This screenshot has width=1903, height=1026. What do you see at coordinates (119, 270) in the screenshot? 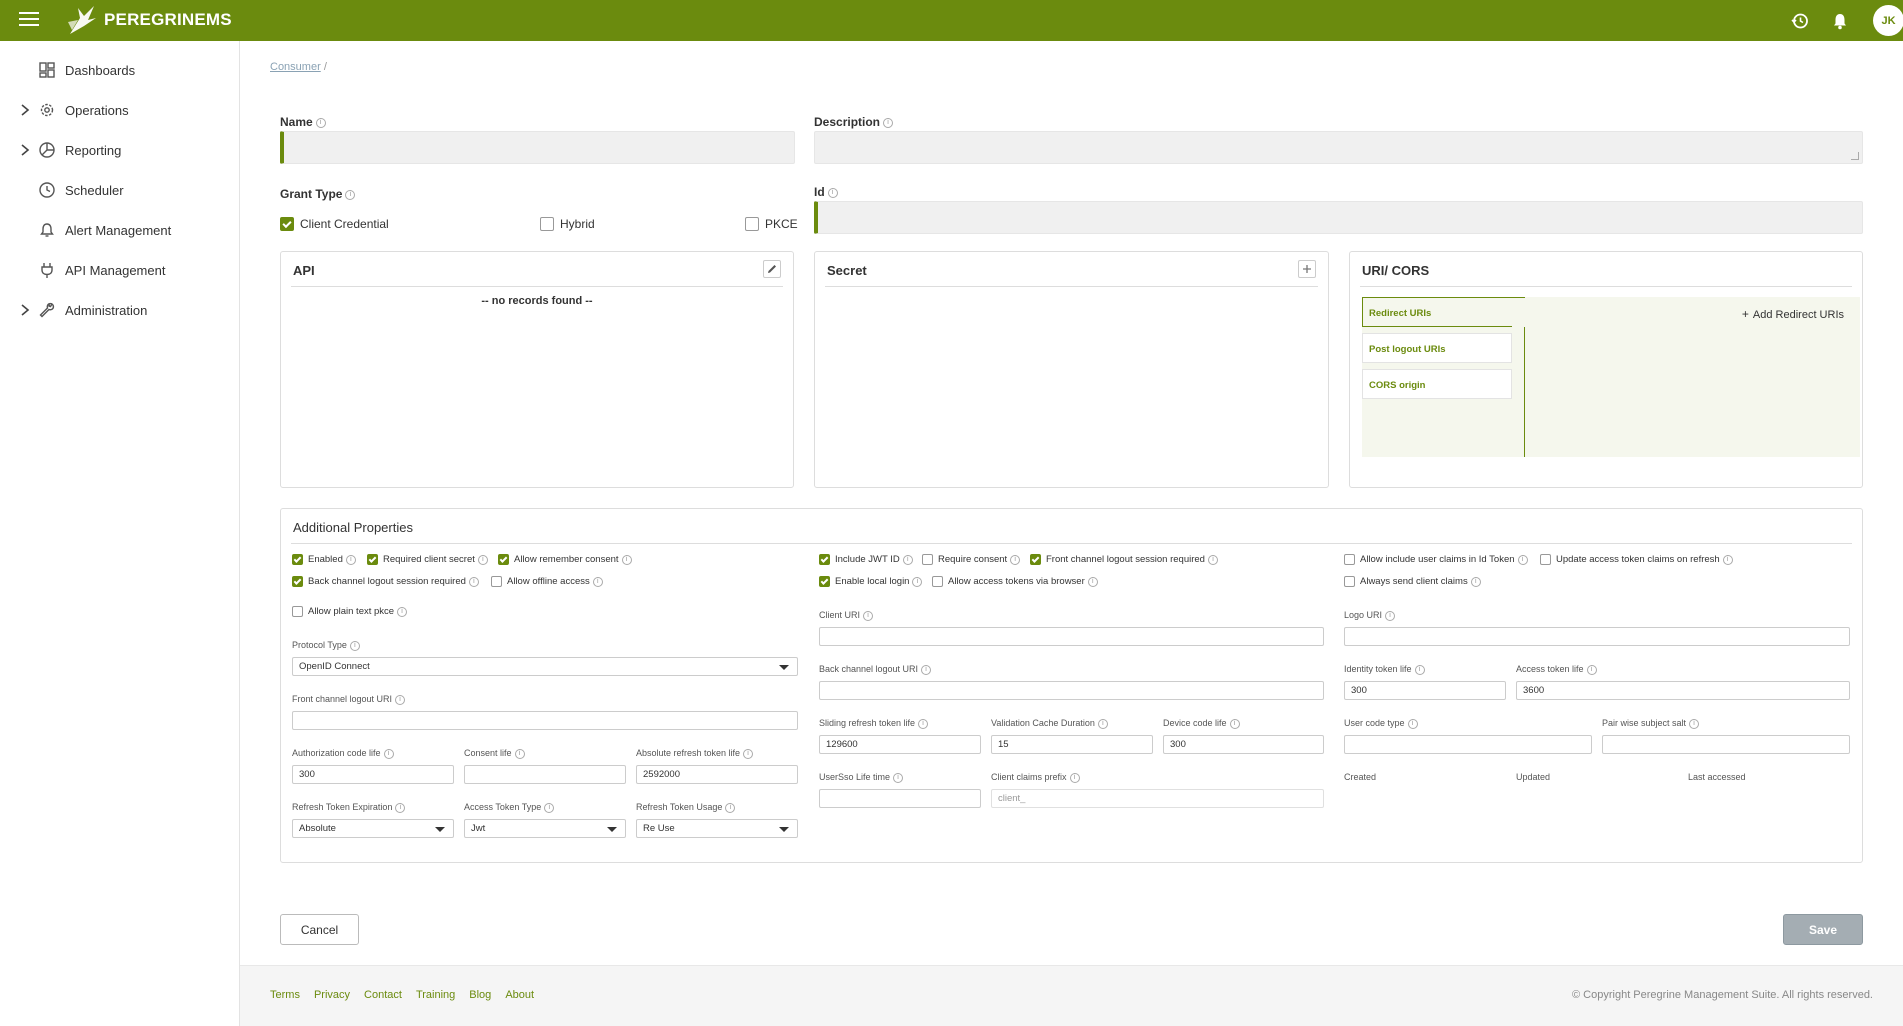
I see `sidebar-item-api-management: API Management` at bounding box center [119, 270].